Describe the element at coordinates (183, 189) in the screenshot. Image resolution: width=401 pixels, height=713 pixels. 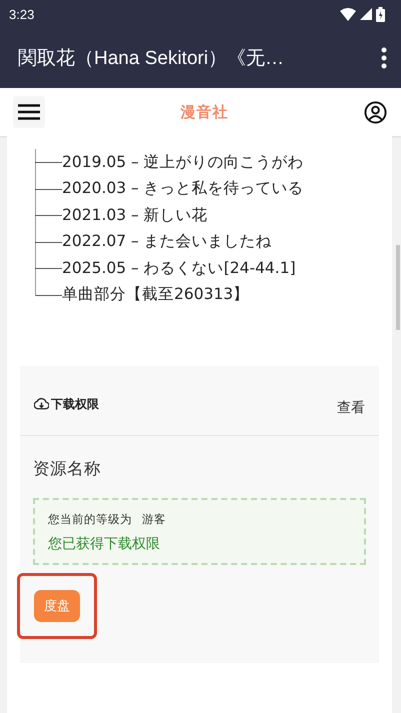
I see `tree-item: 2020.03 – きっと私を待っている` at that location.